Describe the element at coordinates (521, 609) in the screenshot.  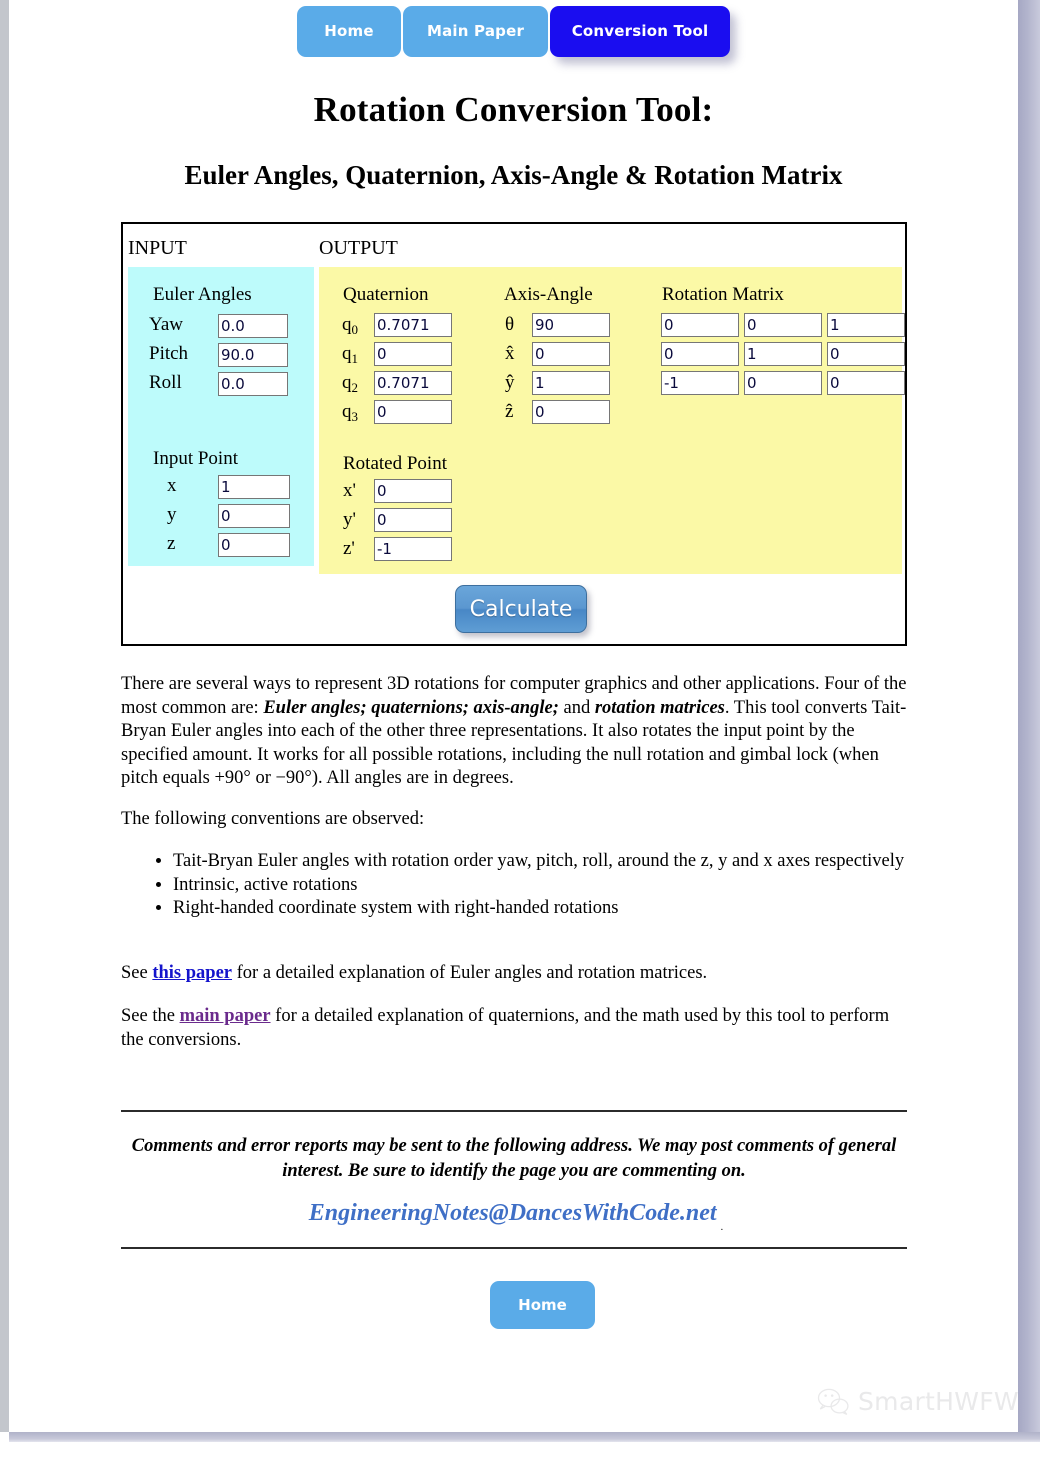
I see `calculate-button: Calculate` at that location.